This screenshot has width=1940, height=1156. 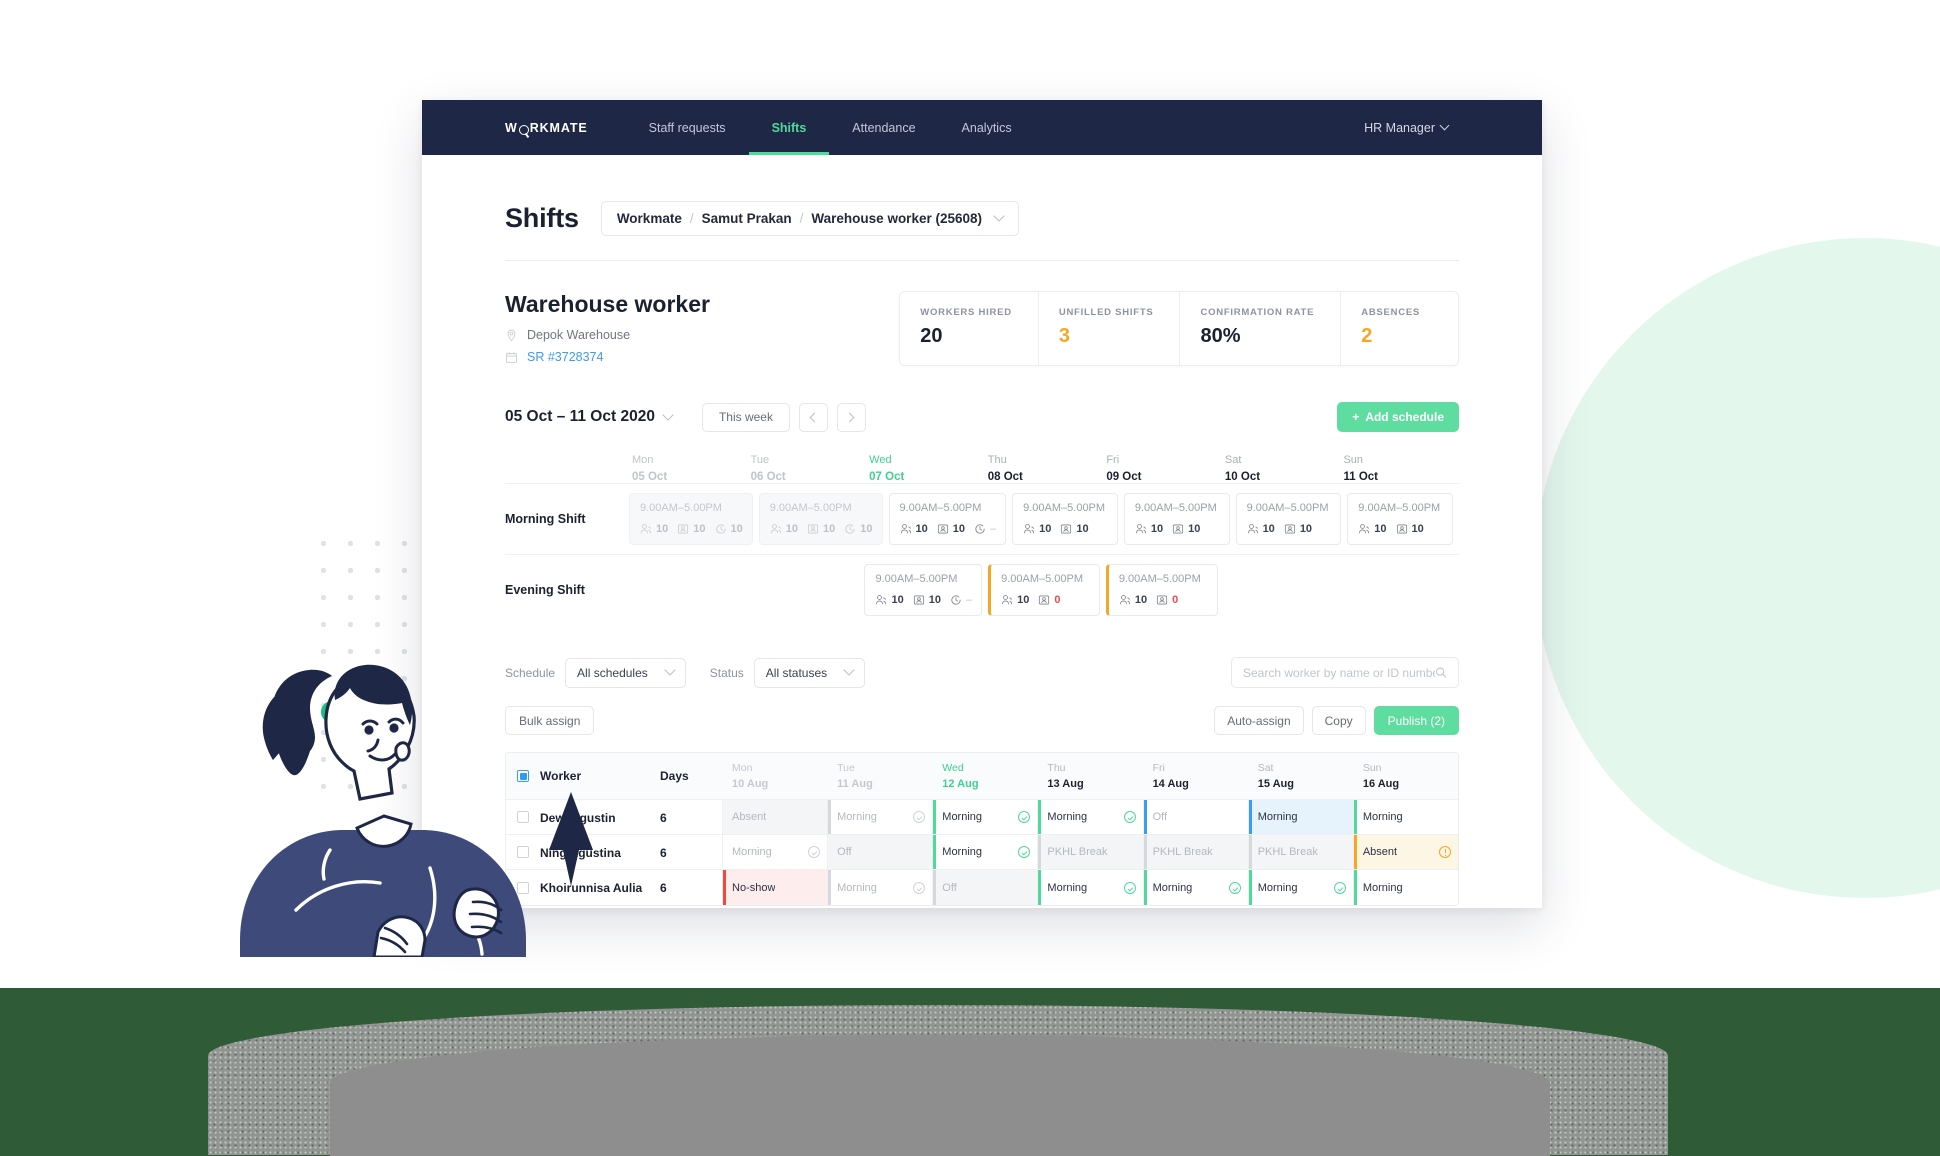 What do you see at coordinates (668, 415) in the screenshot?
I see `chevron-down-icon` at bounding box center [668, 415].